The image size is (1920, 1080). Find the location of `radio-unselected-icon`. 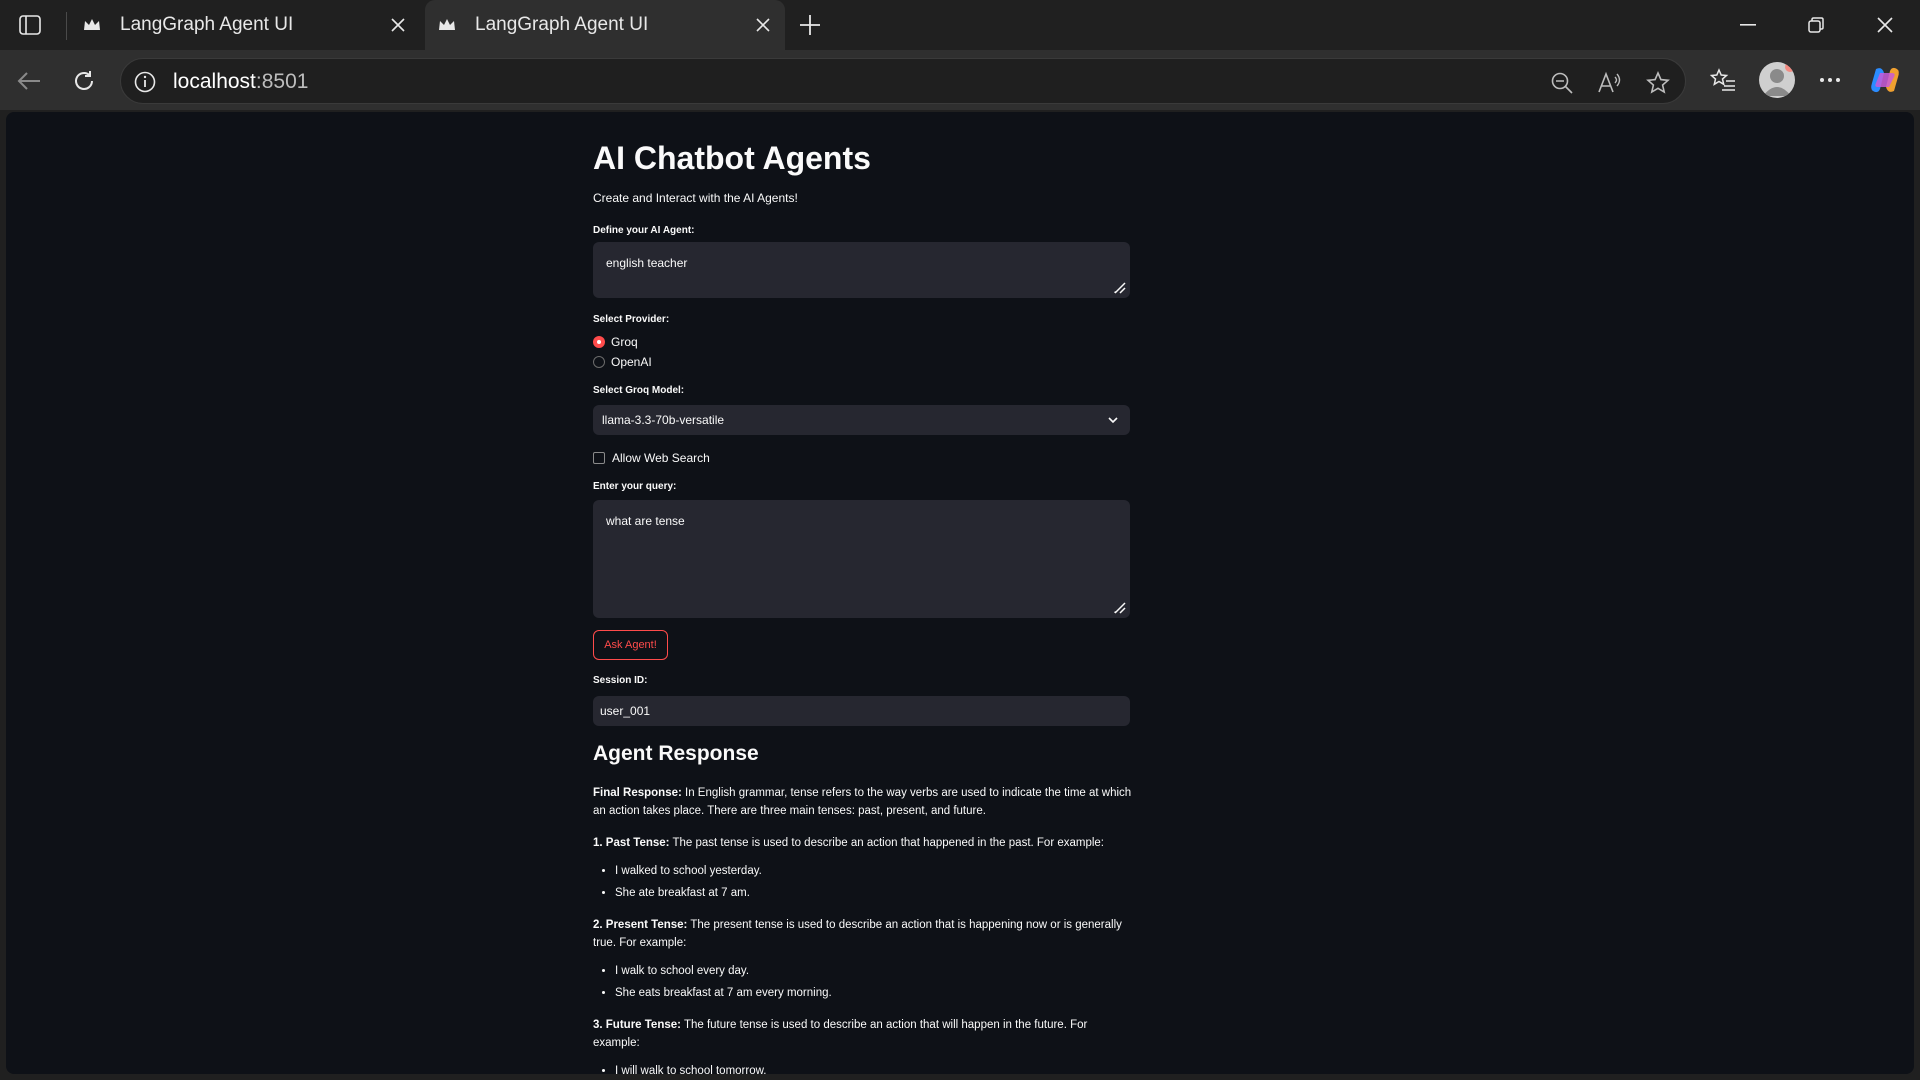

radio-unselected-icon is located at coordinates (599, 362).